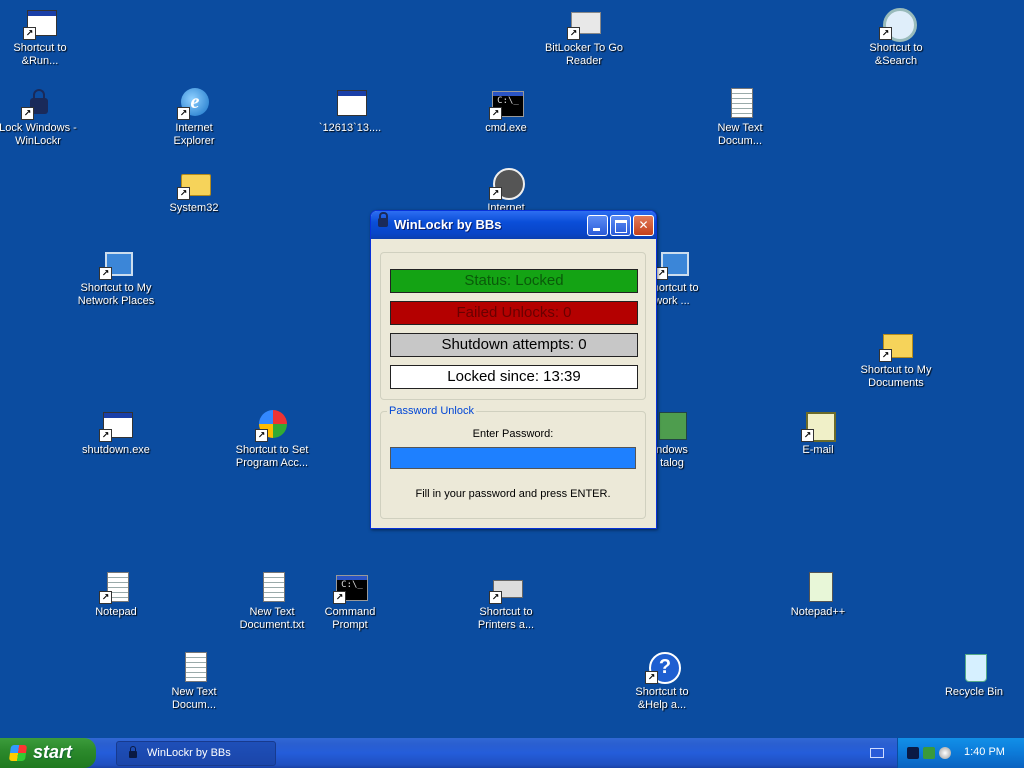 The image size is (1024, 768). I want to click on desktop-icon-cmd-exe: C:\_ ↗ cmd.exe, so click(506, 110).